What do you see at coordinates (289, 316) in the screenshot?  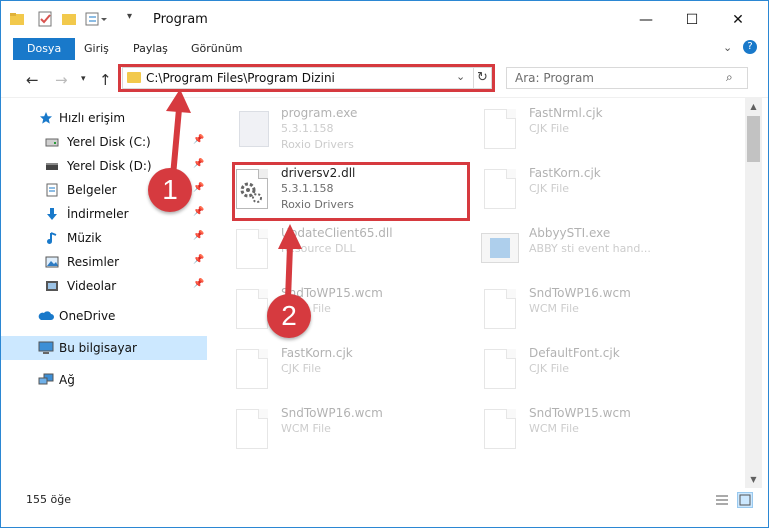 I see `step-two-badge: 2` at bounding box center [289, 316].